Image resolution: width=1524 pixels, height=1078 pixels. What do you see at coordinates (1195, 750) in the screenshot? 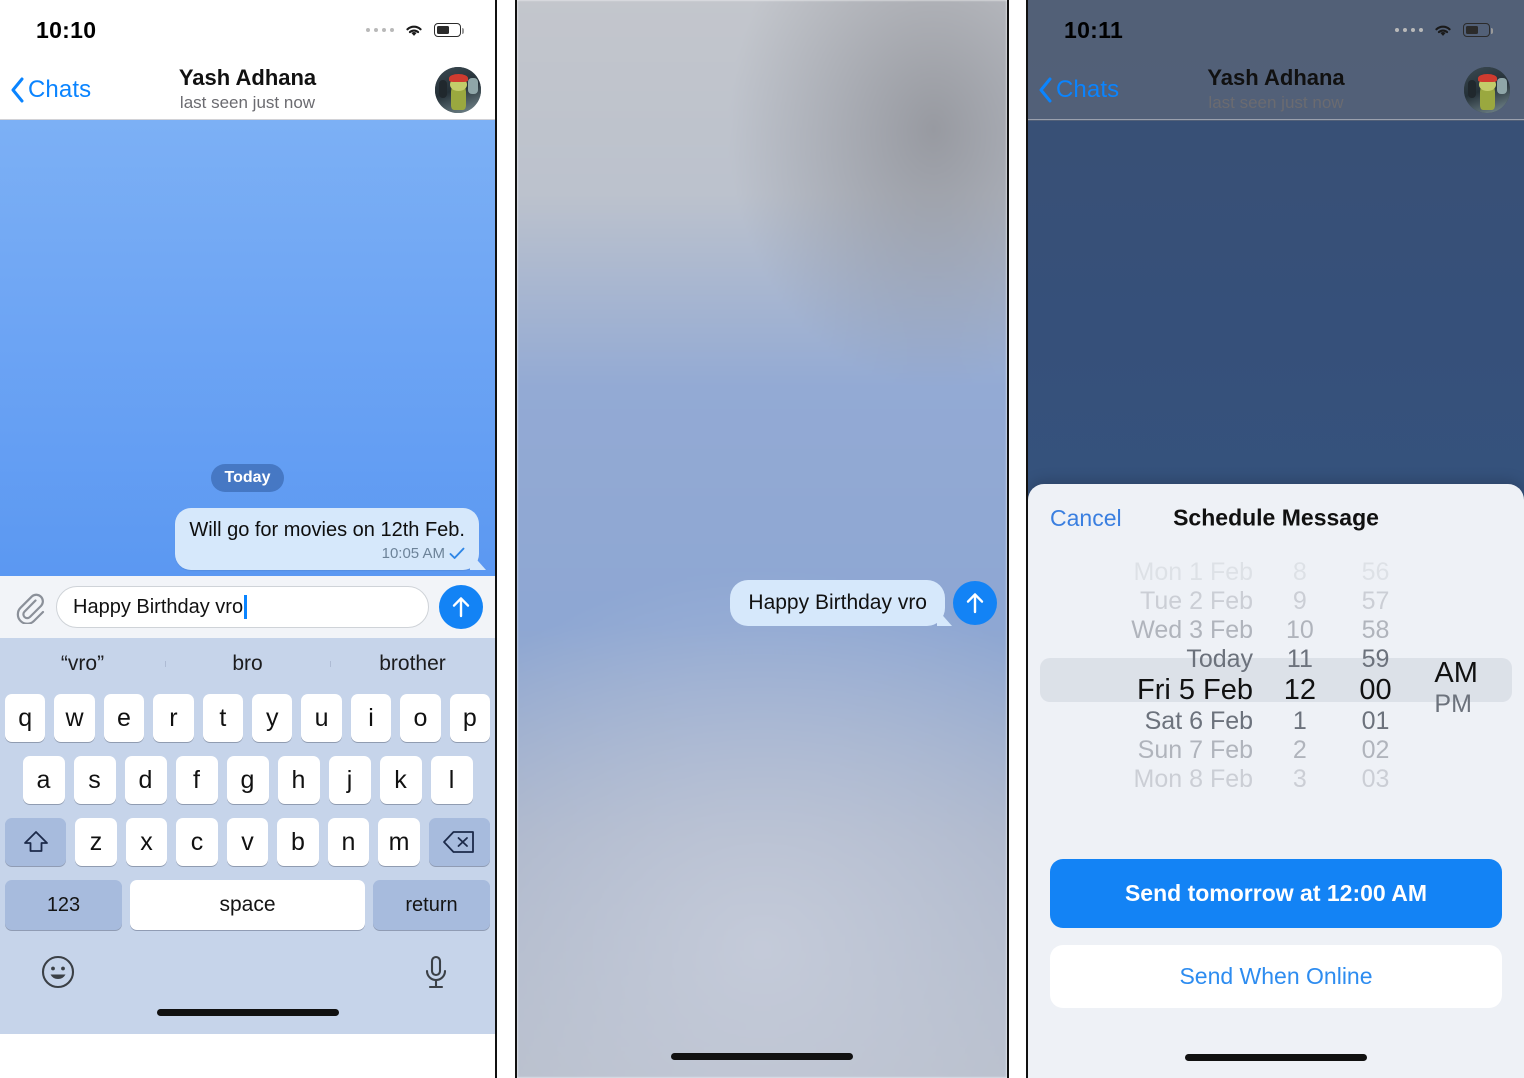
I see `picker-date-option: Sun 7 Feb` at bounding box center [1195, 750].